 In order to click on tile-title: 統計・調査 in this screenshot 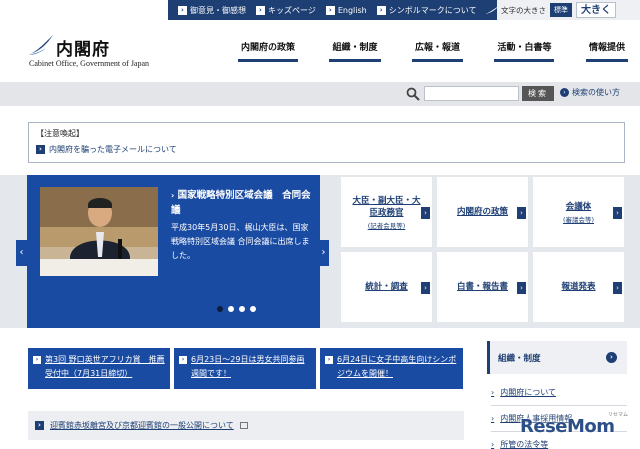, I will do `click(386, 287)`.